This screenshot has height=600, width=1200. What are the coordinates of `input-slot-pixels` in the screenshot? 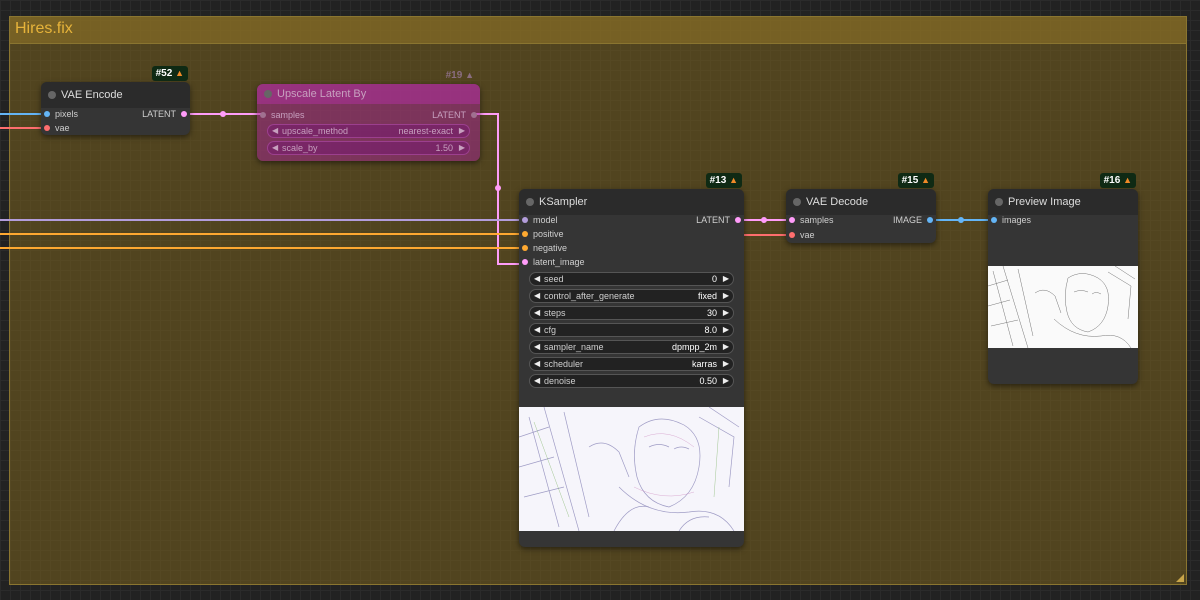 It's located at (47, 114).